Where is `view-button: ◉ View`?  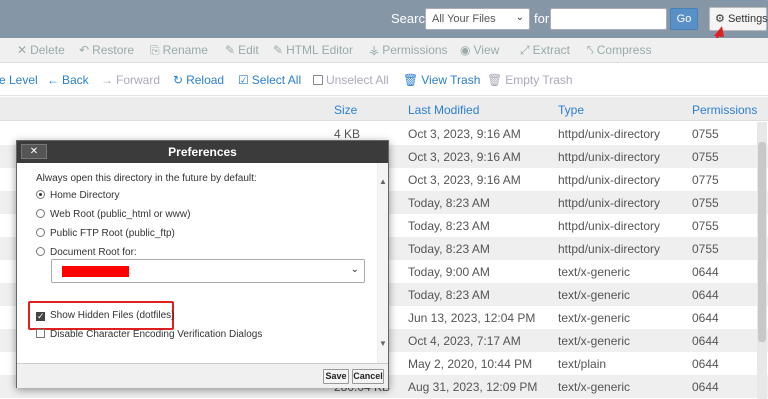 view-button: ◉ View is located at coordinates (479, 50).